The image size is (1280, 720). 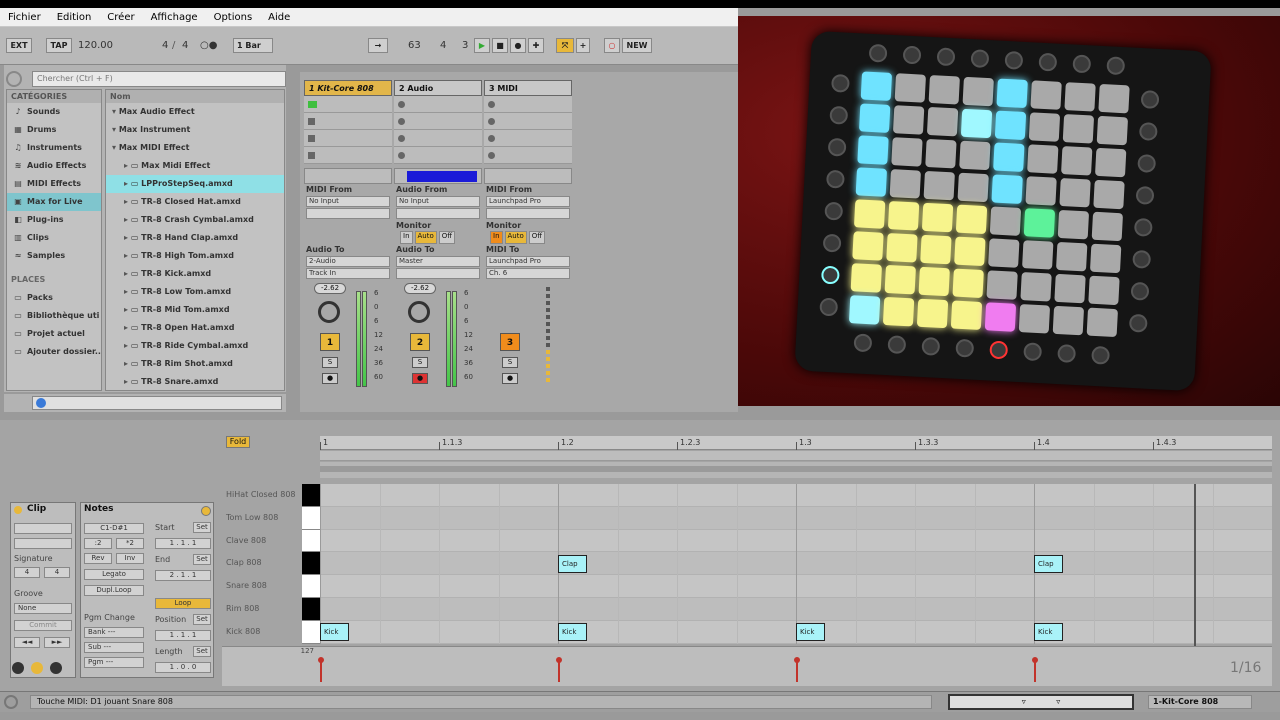 I want to click on browser-item: ▸ ▭ LPProStepSeq.amxd, so click(x=195, y=184).